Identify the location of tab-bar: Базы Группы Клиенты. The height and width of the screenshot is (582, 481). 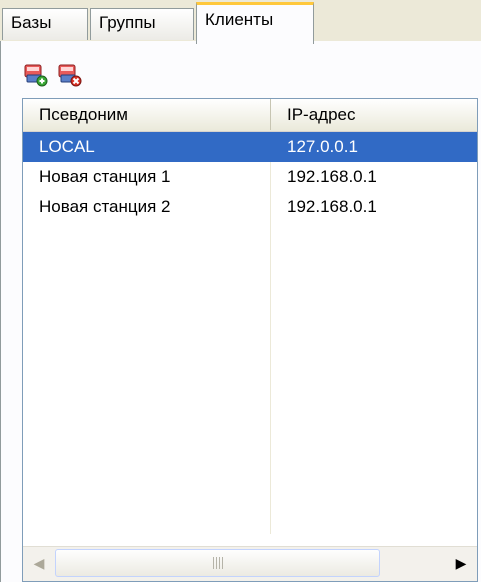
(240, 22).